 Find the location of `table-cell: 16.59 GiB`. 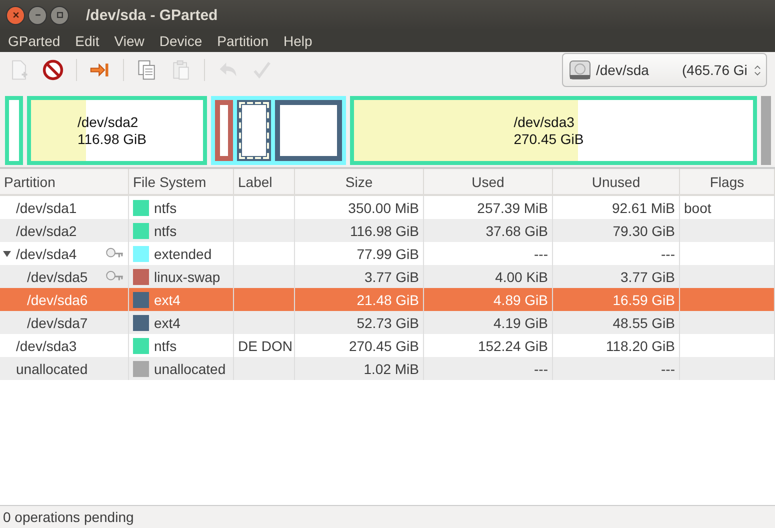

table-cell: 16.59 GiB is located at coordinates (643, 300).